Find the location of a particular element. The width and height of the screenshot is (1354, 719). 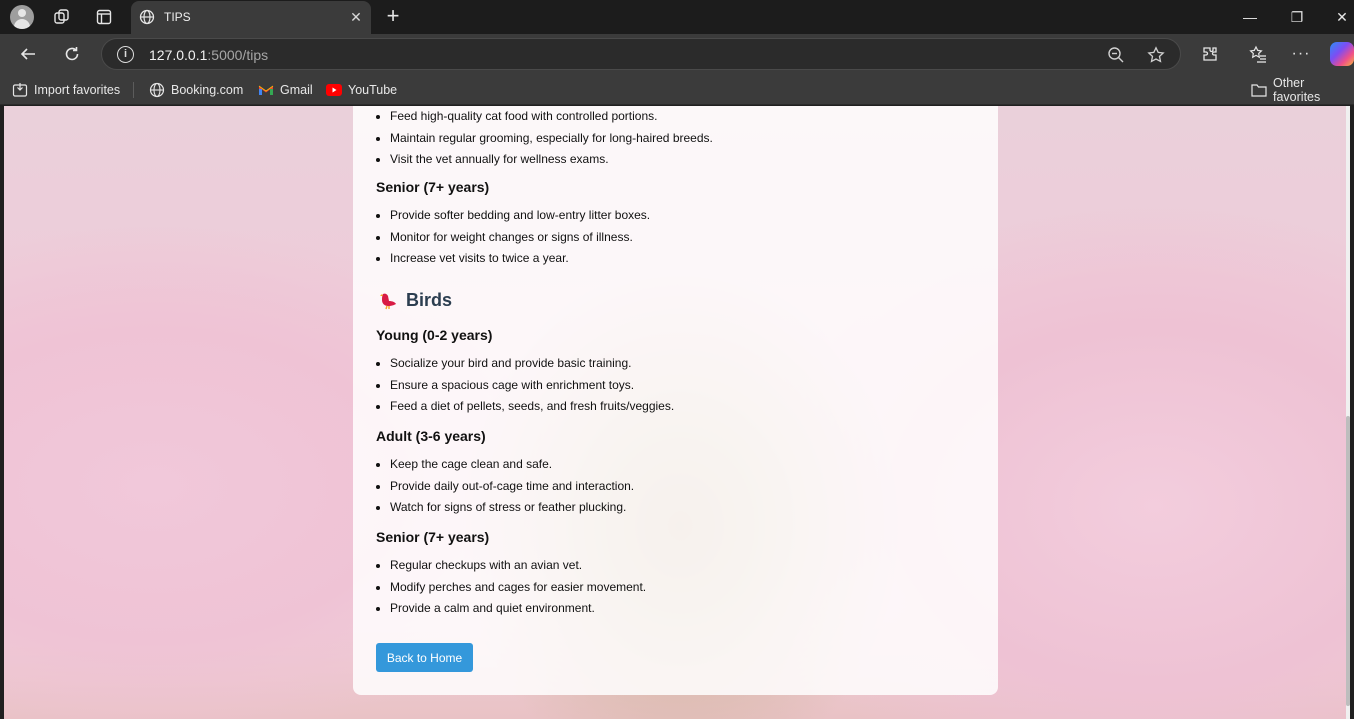

new-tab-icon: + is located at coordinates (393, 16).